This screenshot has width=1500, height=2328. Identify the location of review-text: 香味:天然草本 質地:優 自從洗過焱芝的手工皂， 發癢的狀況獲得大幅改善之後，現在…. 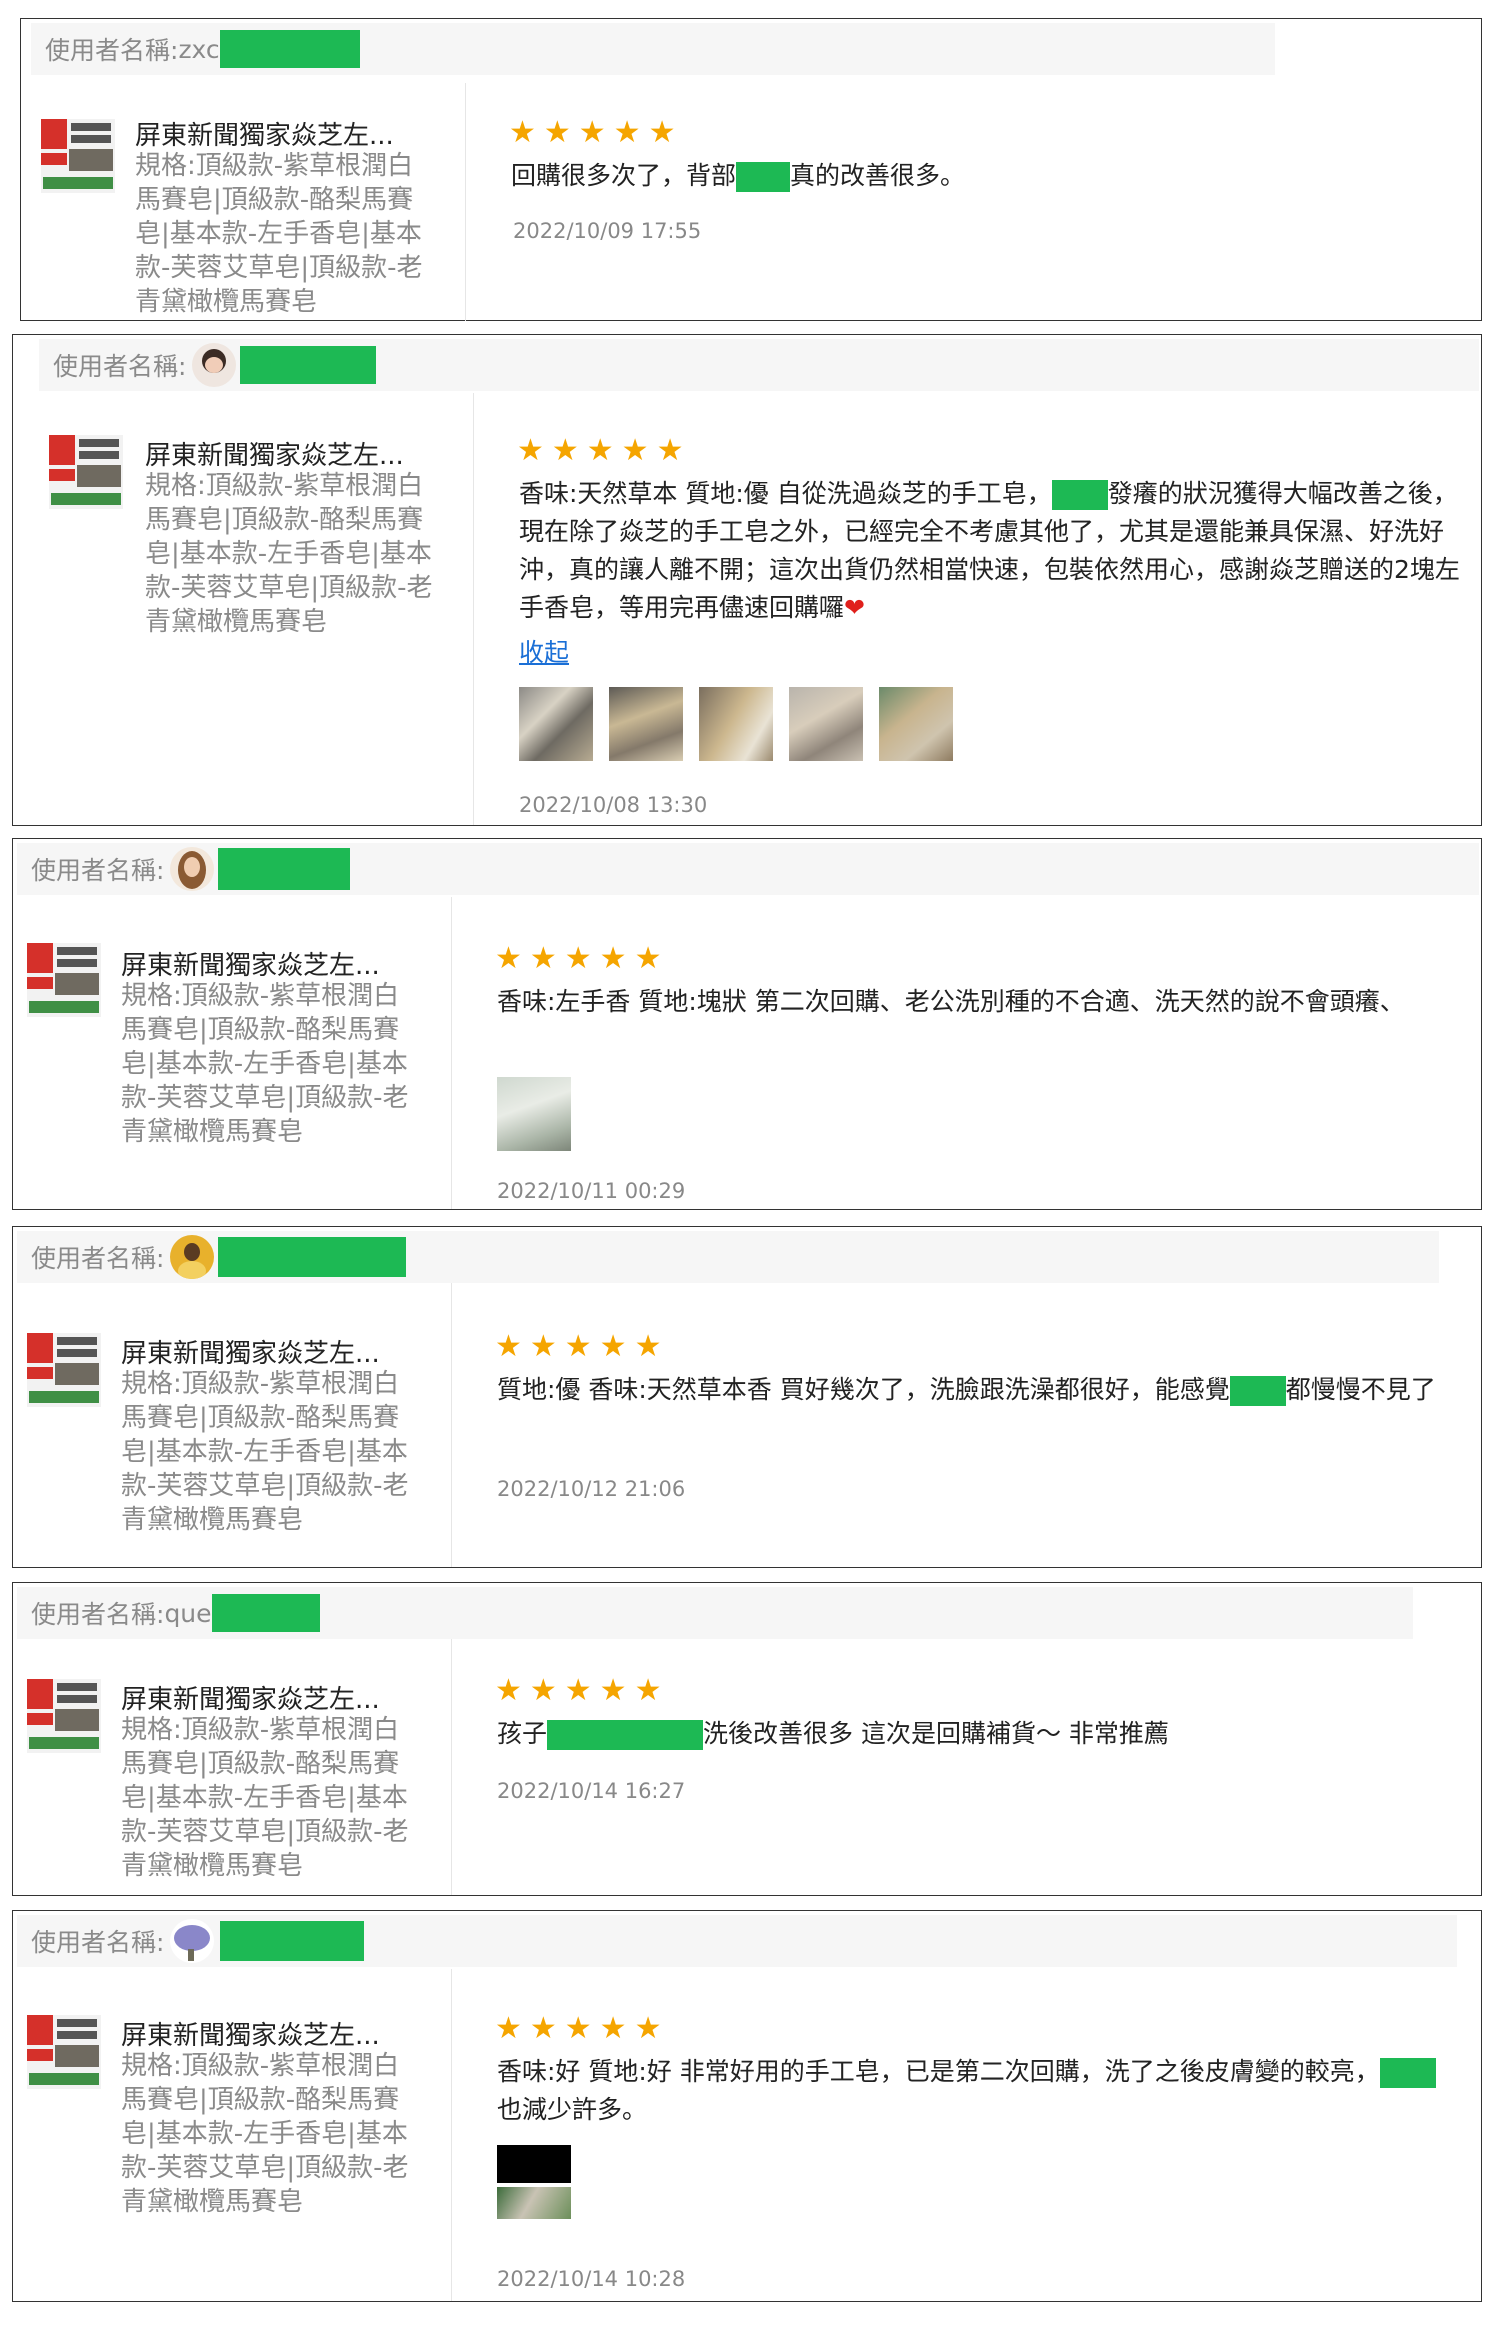
(998, 551).